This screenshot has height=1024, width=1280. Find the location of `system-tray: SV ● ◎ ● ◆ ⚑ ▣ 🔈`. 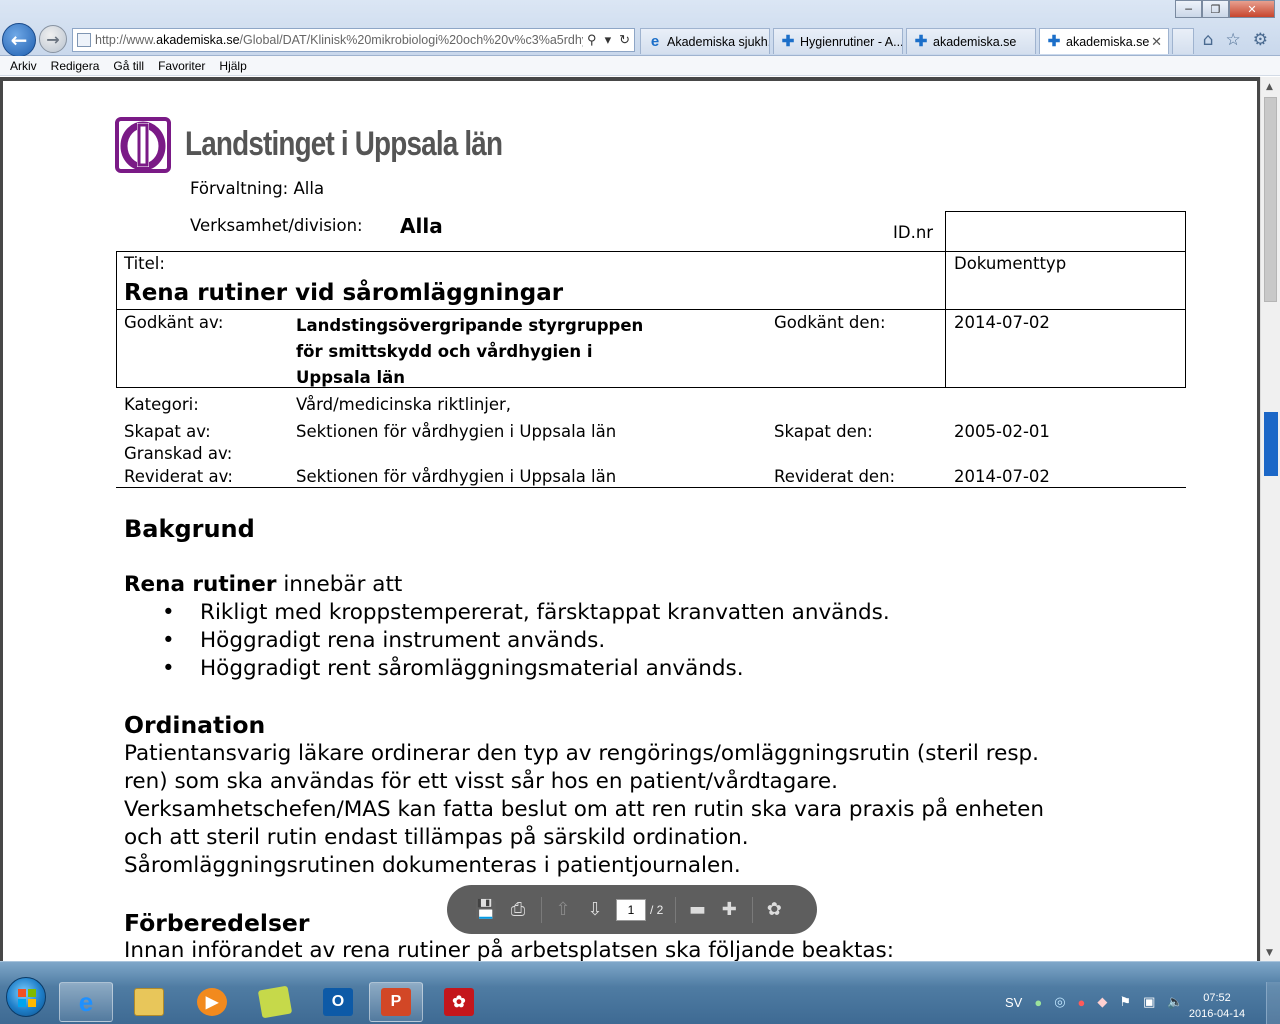

system-tray: SV ● ◎ ● ◆ ⚑ ▣ 🔈 is located at coordinates (1100, 1002).